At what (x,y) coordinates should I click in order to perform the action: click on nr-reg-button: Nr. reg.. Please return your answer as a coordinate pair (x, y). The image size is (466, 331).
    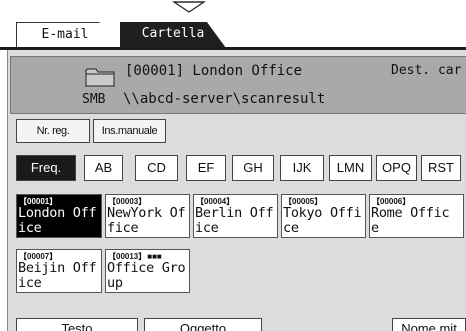
    Looking at the image, I should click on (53, 131).